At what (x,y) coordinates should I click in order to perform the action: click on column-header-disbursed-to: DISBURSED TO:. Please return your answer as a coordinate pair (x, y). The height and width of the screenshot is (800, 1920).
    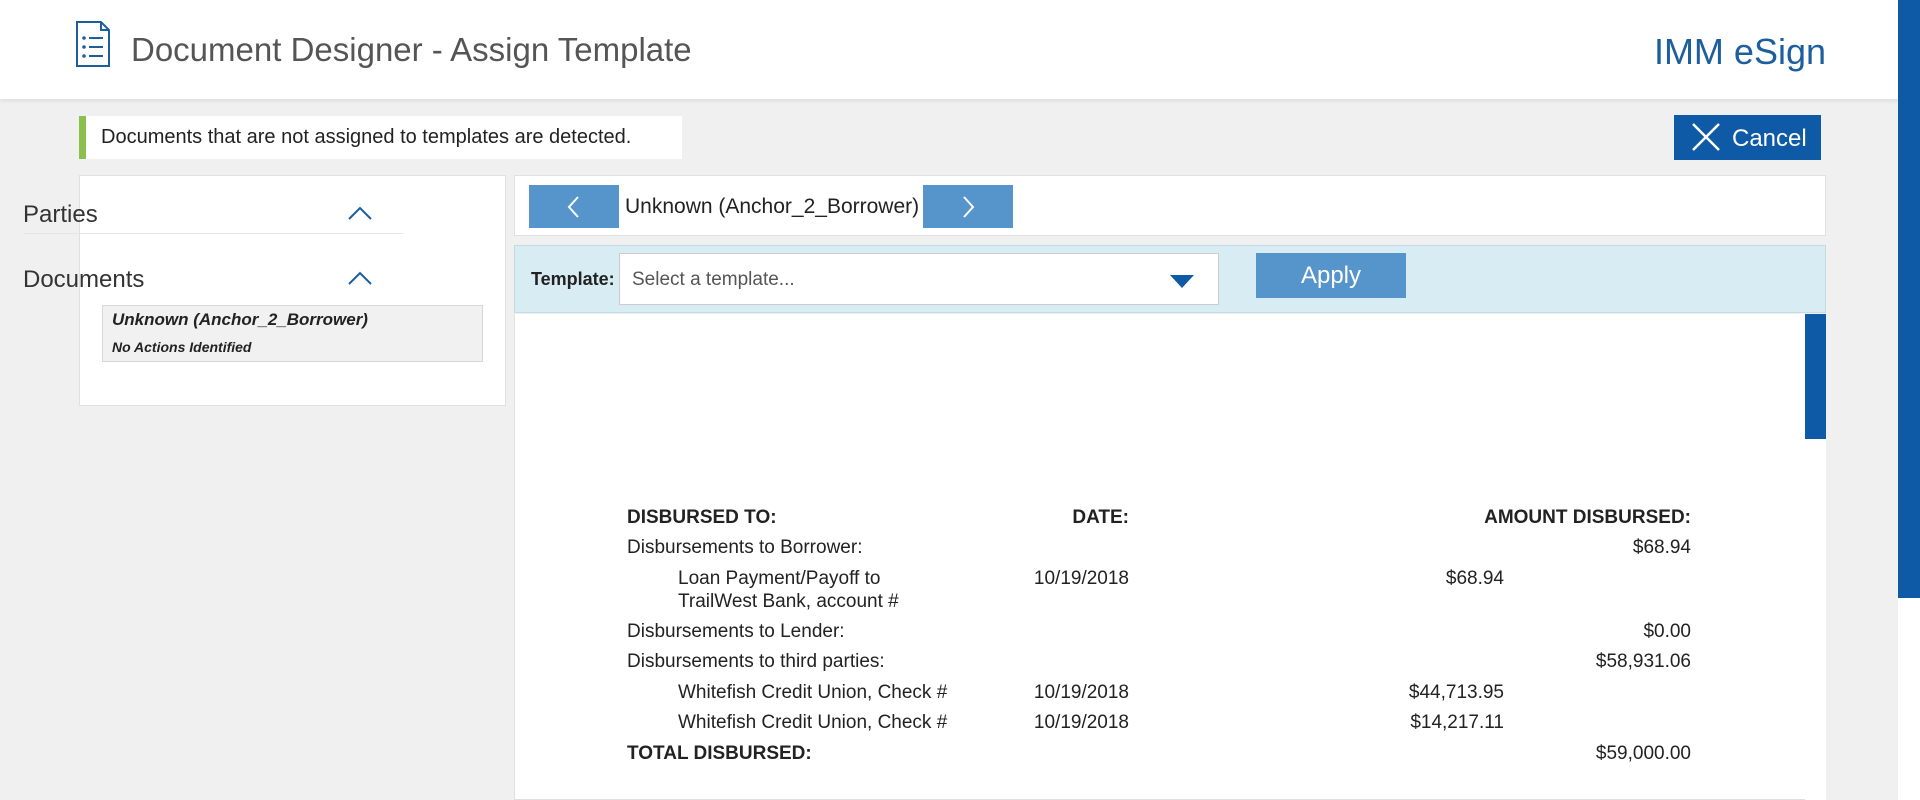
    Looking at the image, I should click on (702, 517).